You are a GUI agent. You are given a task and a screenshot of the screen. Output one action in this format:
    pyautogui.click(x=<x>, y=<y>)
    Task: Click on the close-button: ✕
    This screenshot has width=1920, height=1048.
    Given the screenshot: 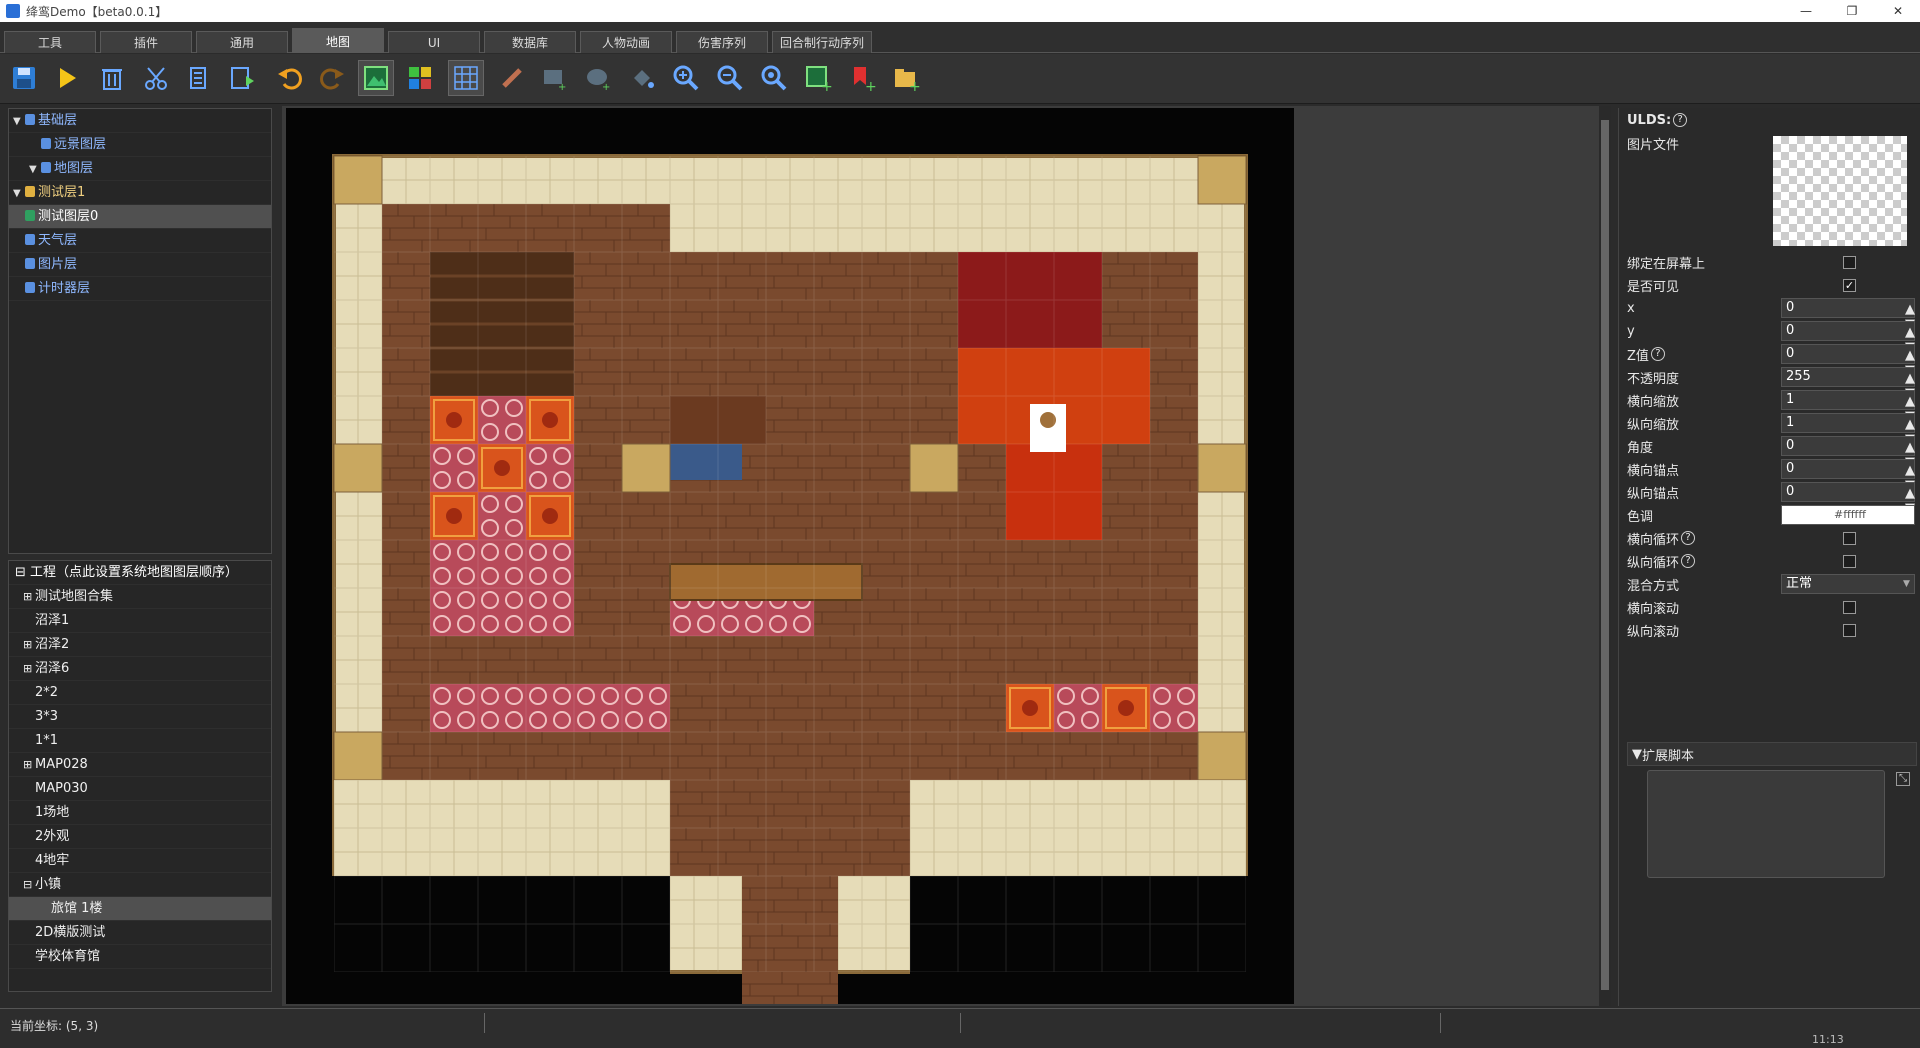 What is the action you would take?
    pyautogui.click(x=1898, y=11)
    